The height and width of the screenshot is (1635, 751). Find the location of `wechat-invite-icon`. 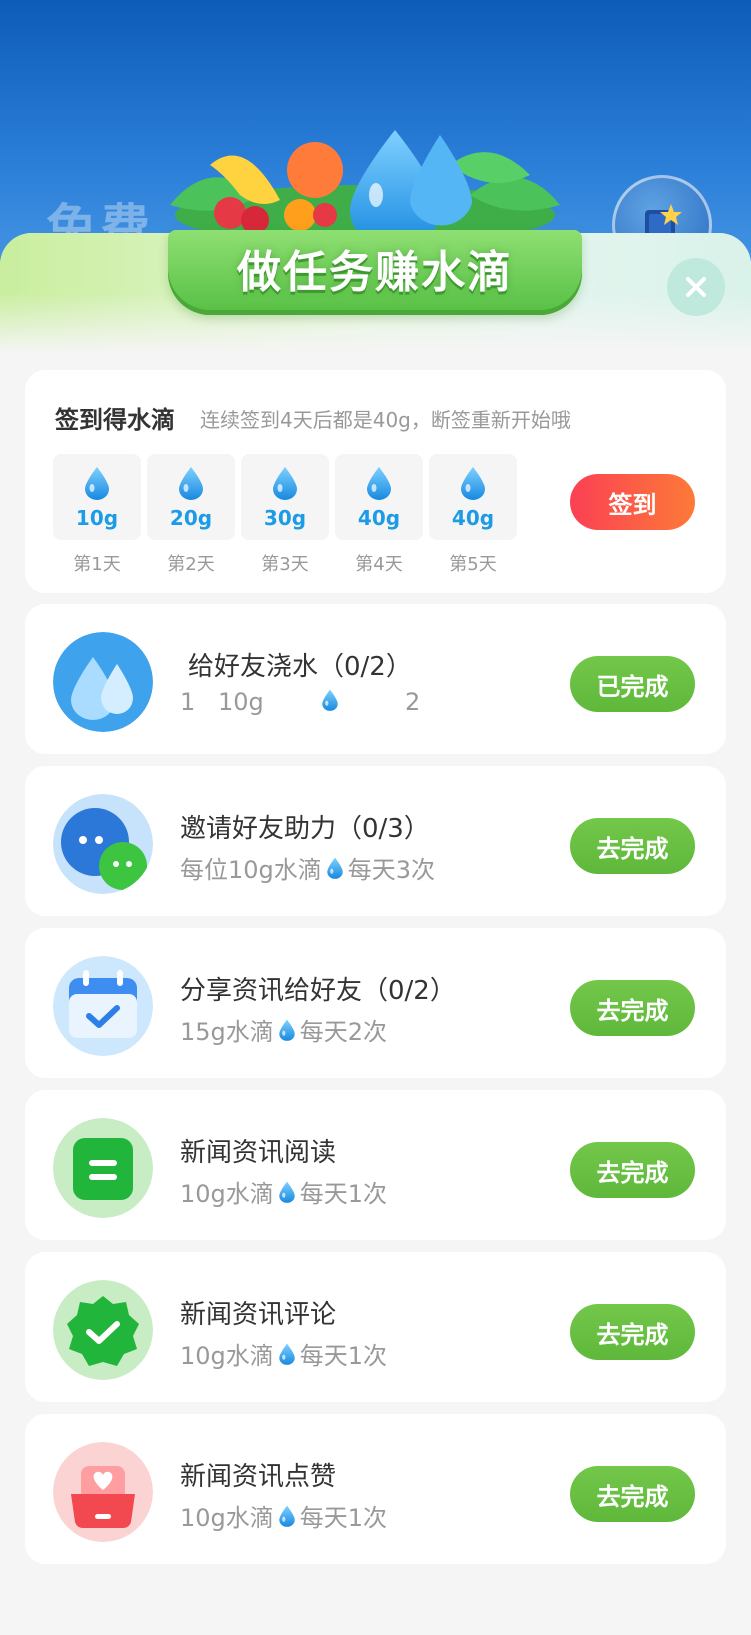

wechat-invite-icon is located at coordinates (103, 844).